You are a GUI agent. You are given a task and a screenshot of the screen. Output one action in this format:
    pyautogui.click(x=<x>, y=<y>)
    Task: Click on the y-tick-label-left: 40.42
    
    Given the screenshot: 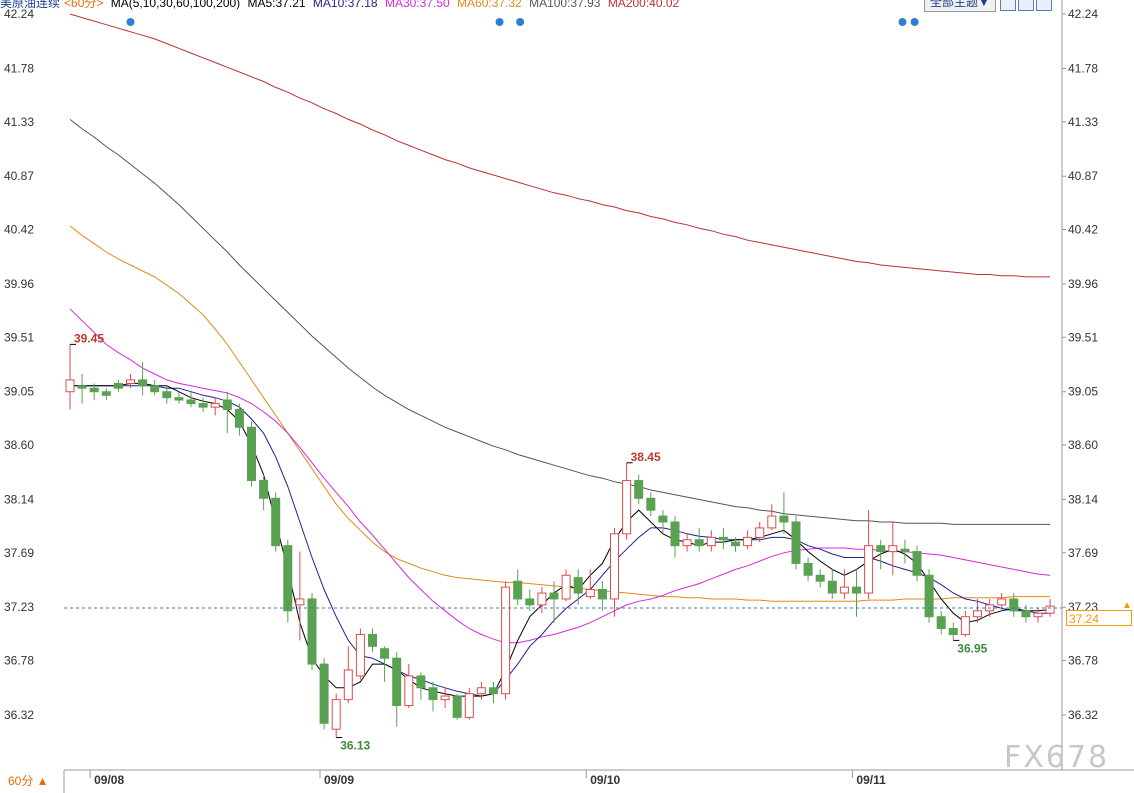 What is the action you would take?
    pyautogui.click(x=19, y=230)
    